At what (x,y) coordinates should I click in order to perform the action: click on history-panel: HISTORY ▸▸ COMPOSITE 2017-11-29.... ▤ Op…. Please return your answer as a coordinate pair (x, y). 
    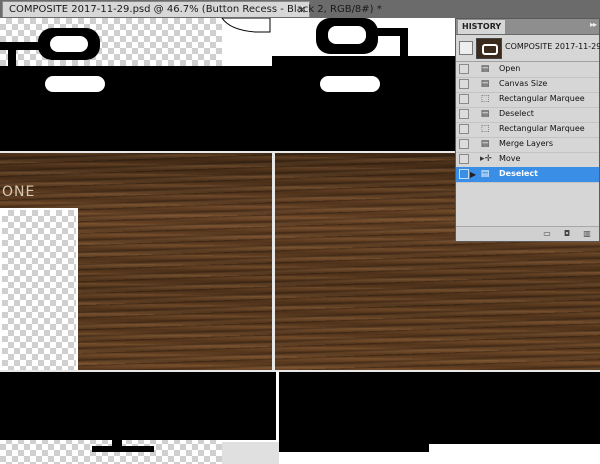
    Looking at the image, I should click on (527, 130).